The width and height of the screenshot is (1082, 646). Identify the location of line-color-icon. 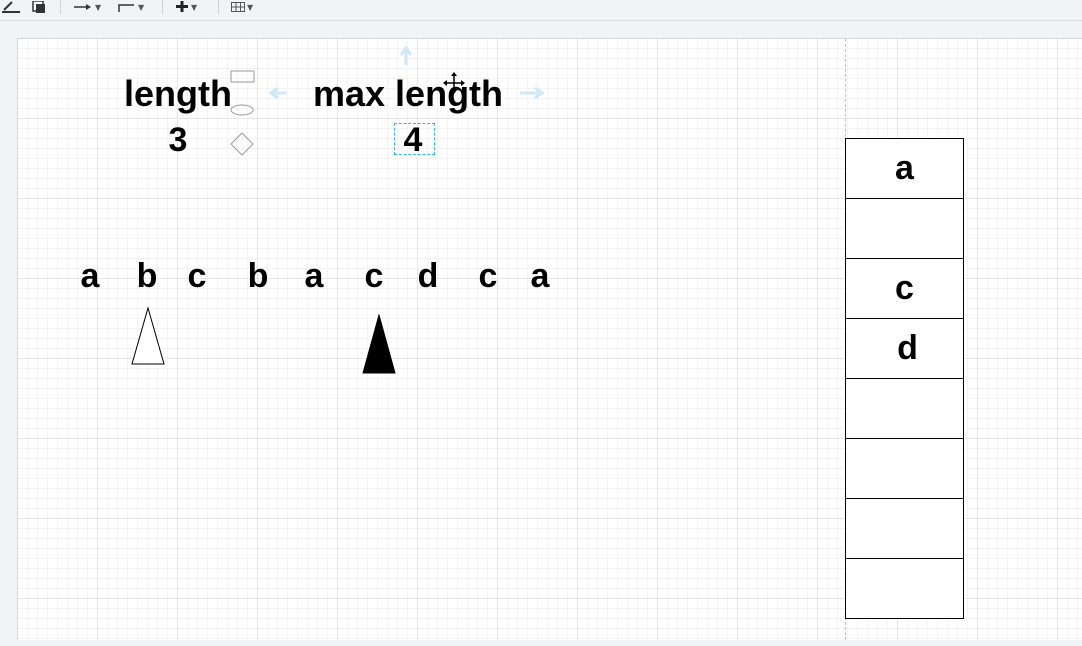
(11, 7).